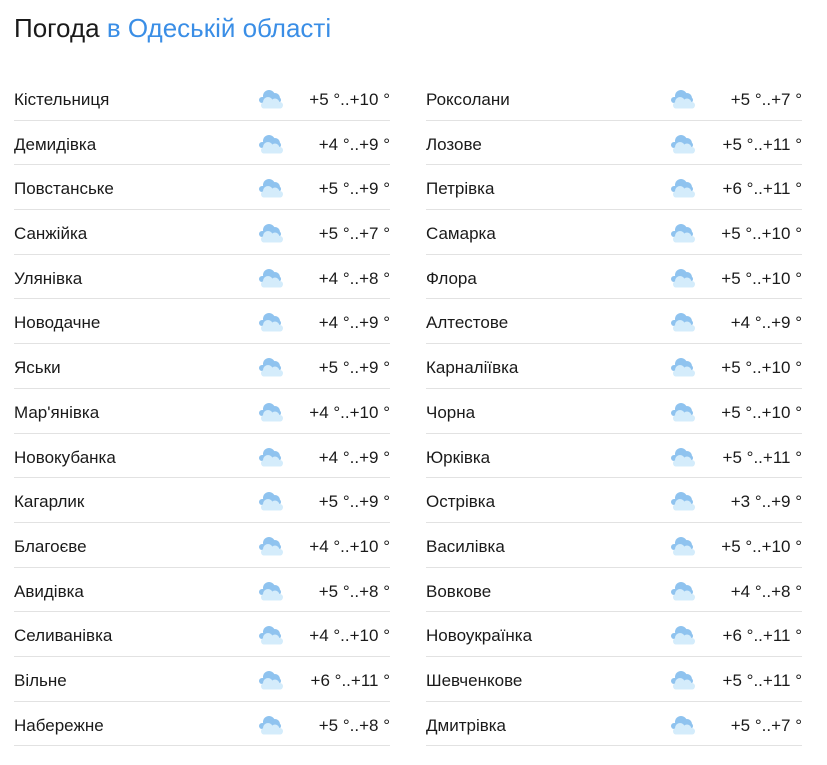 The image size is (827, 765). Describe the element at coordinates (57, 28) in the screenshot. I see `page-title-main: Погода` at that location.